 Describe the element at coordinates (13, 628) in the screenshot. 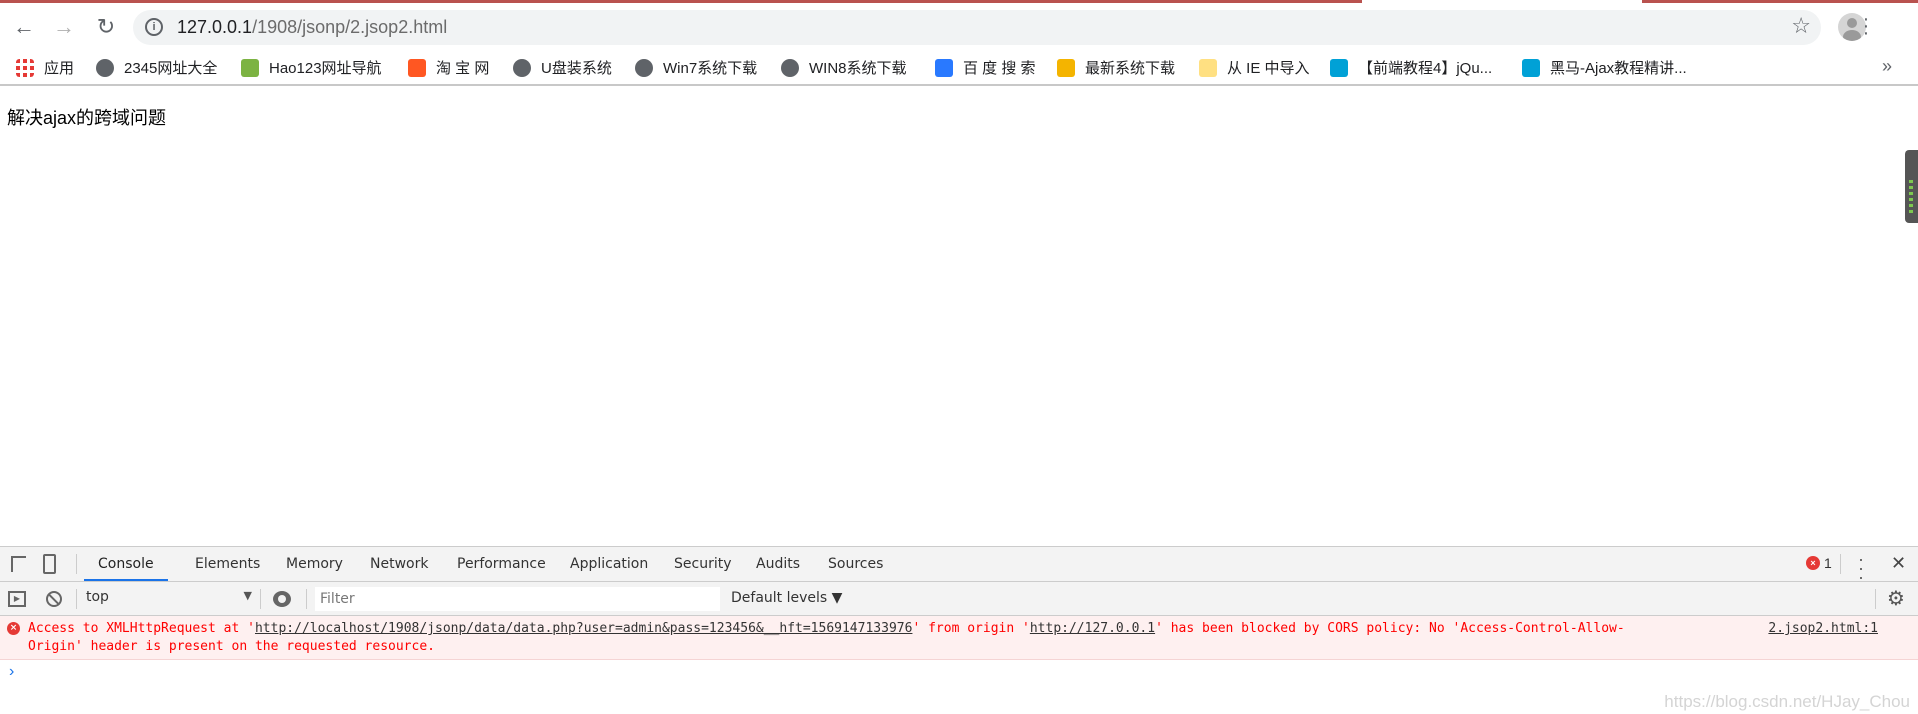

I see `error-icon: ×` at that location.